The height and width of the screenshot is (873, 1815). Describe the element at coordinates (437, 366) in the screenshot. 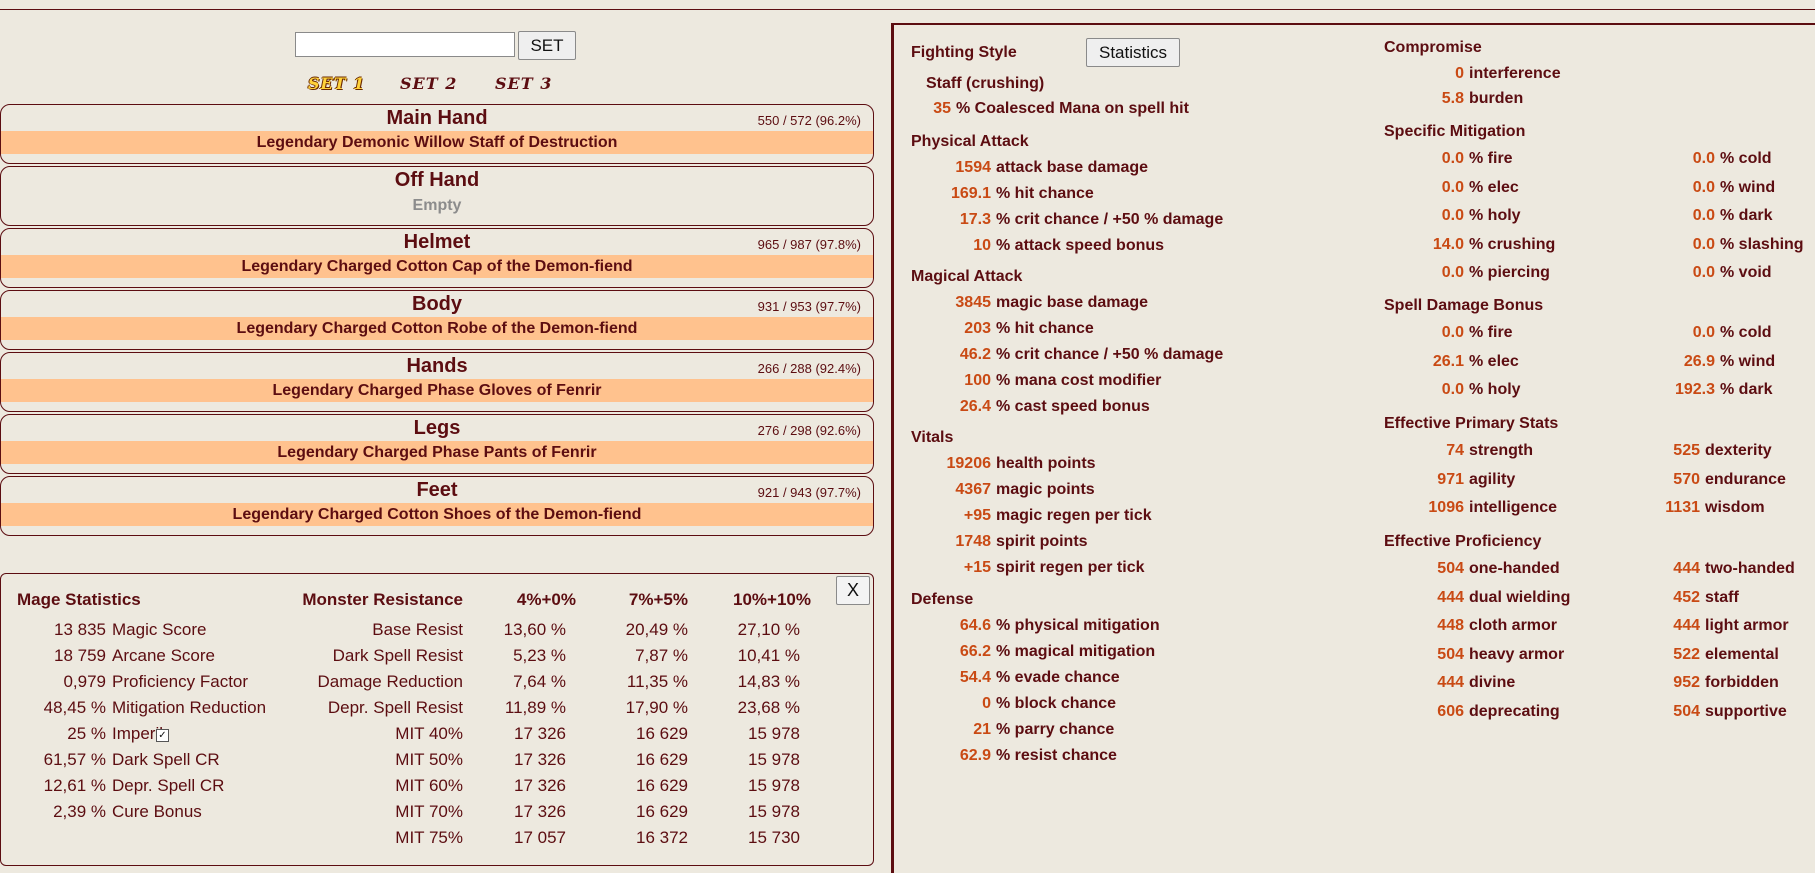

I see `slot-title: Hands` at that location.